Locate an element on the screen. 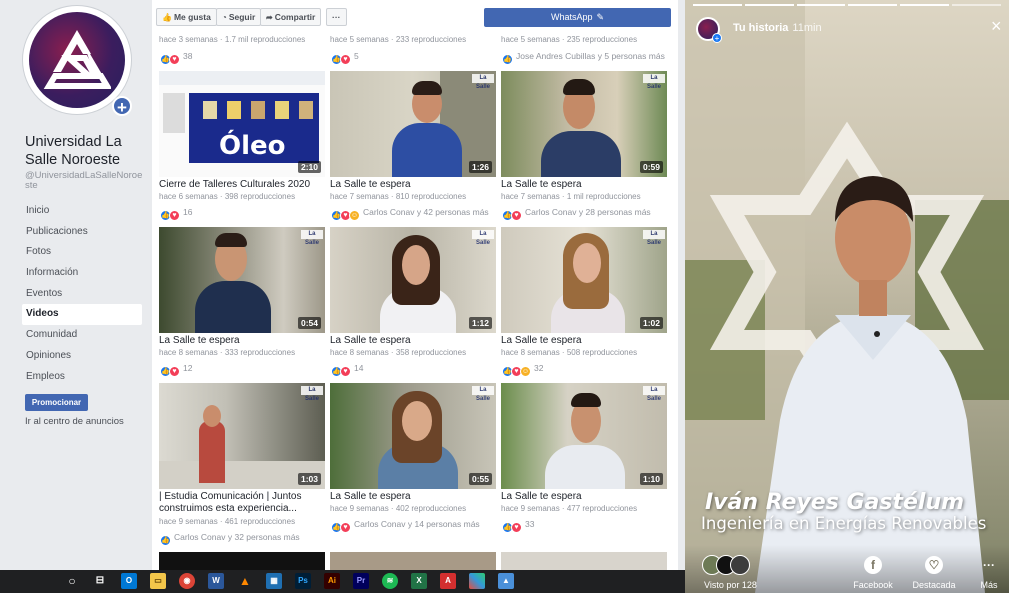 The image size is (1009, 593). reactions: 👍 ♥ 5 is located at coordinates (345, 57).